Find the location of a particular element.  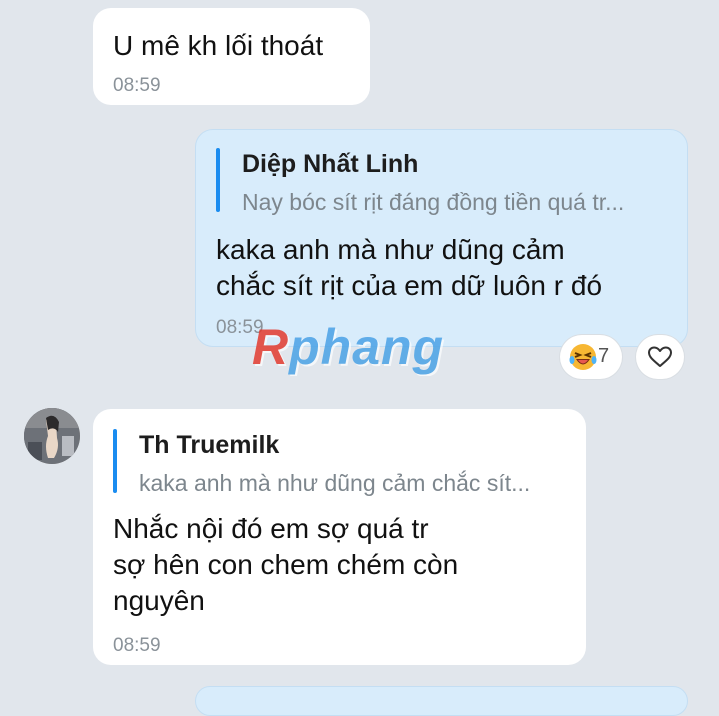

message-bubble-incoming: U mê kh lối thoát 08:59 is located at coordinates (231, 56).